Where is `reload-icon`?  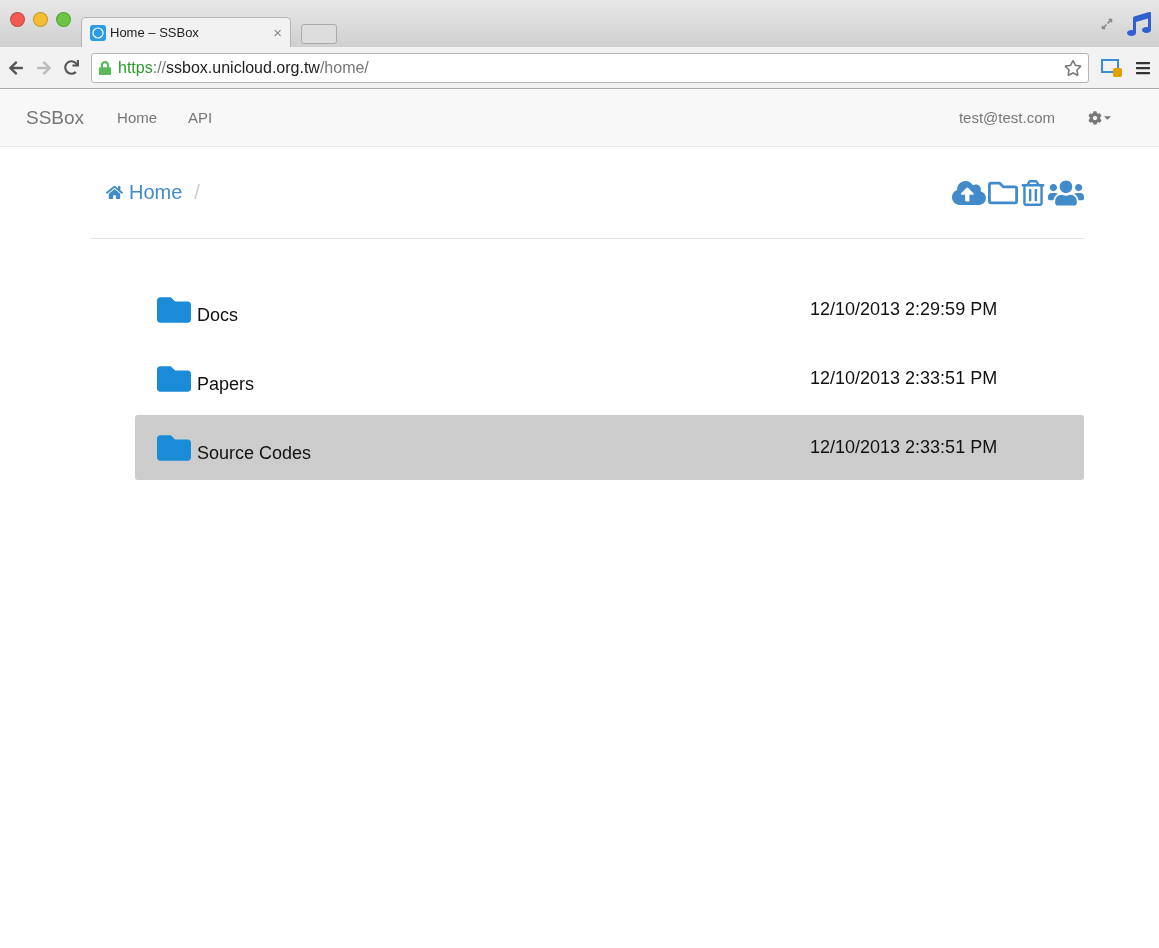
reload-icon is located at coordinates (71, 67).